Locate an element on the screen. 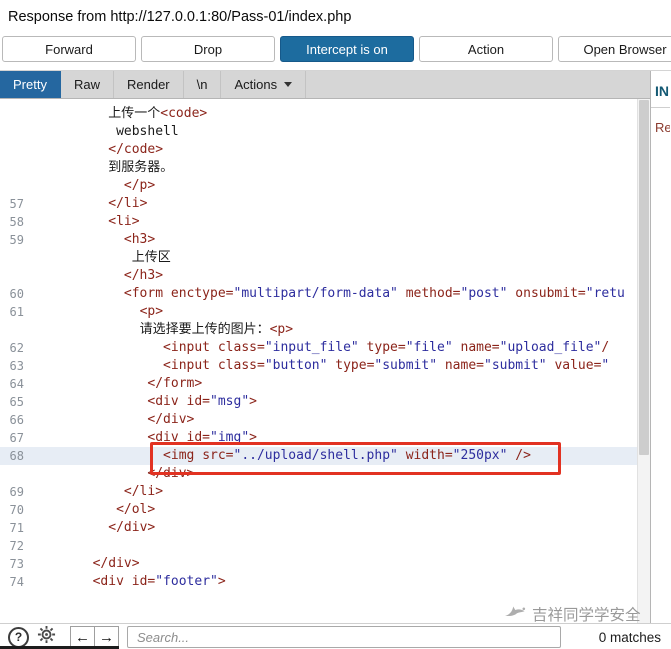 Image resolution: width=671 pixels, height=649 pixels. code-token: webshell is located at coordinates (147, 131).